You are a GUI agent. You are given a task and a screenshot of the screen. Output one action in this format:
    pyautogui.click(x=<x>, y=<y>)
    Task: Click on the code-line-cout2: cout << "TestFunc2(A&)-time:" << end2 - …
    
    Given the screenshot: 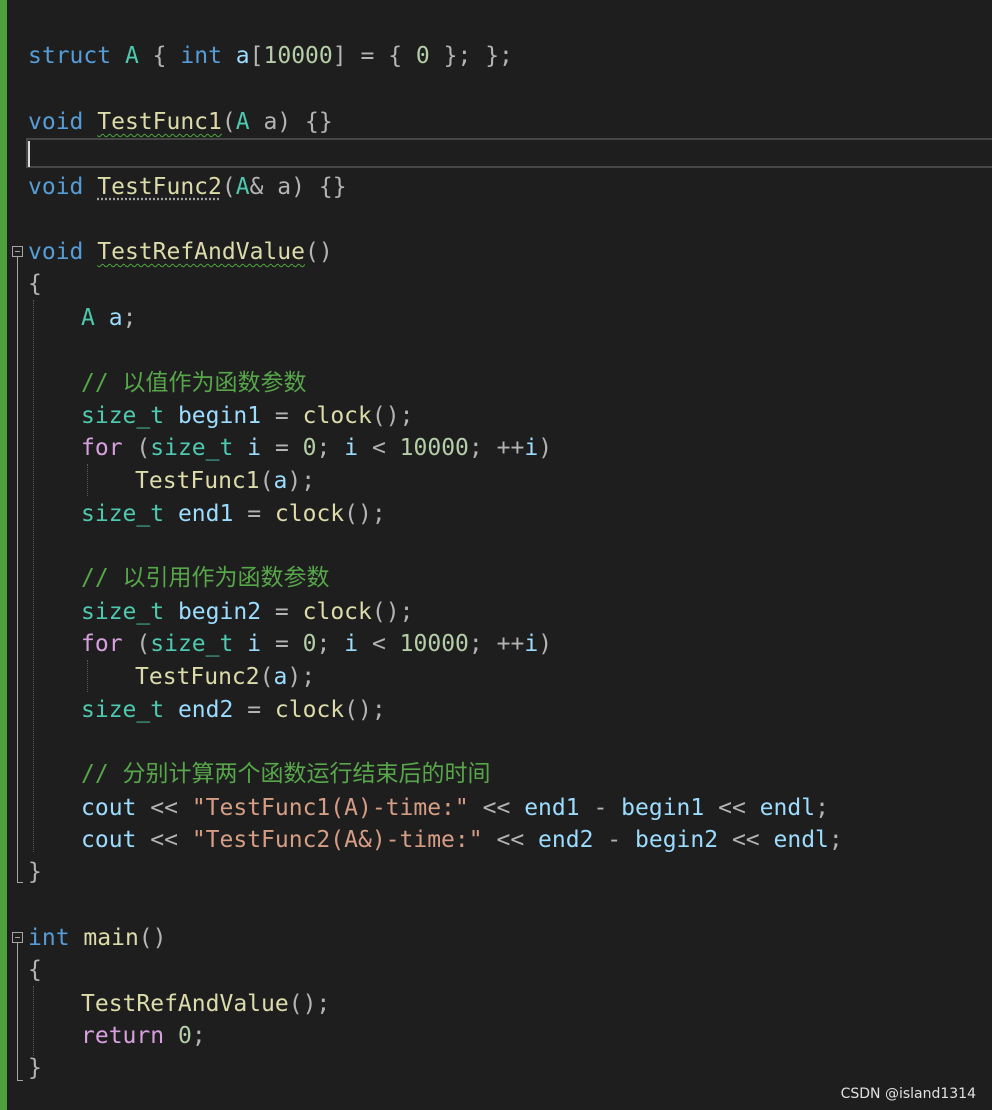 What is the action you would take?
    pyautogui.click(x=462, y=840)
    